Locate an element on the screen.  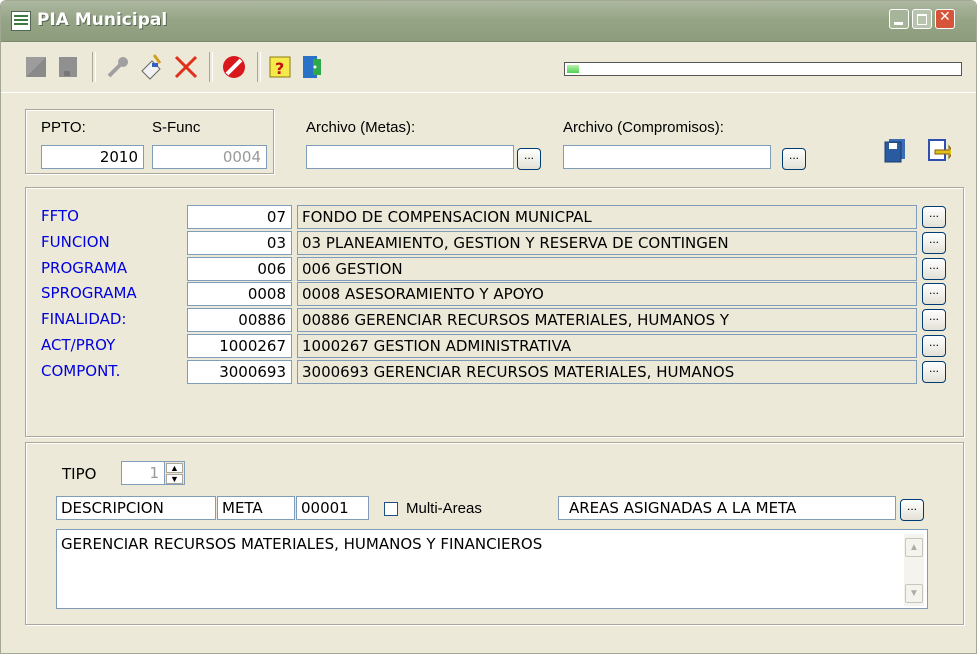
classifier-code-field: 006 is located at coordinates (239, 269).